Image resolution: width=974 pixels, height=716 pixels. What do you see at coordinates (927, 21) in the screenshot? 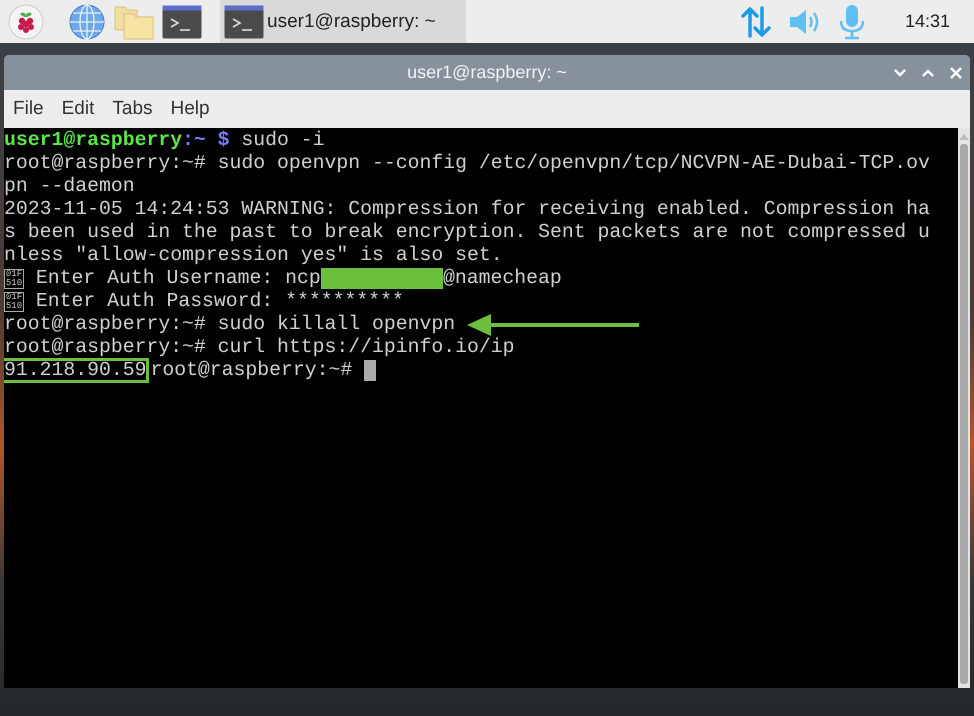
I see `clock: 14:31` at bounding box center [927, 21].